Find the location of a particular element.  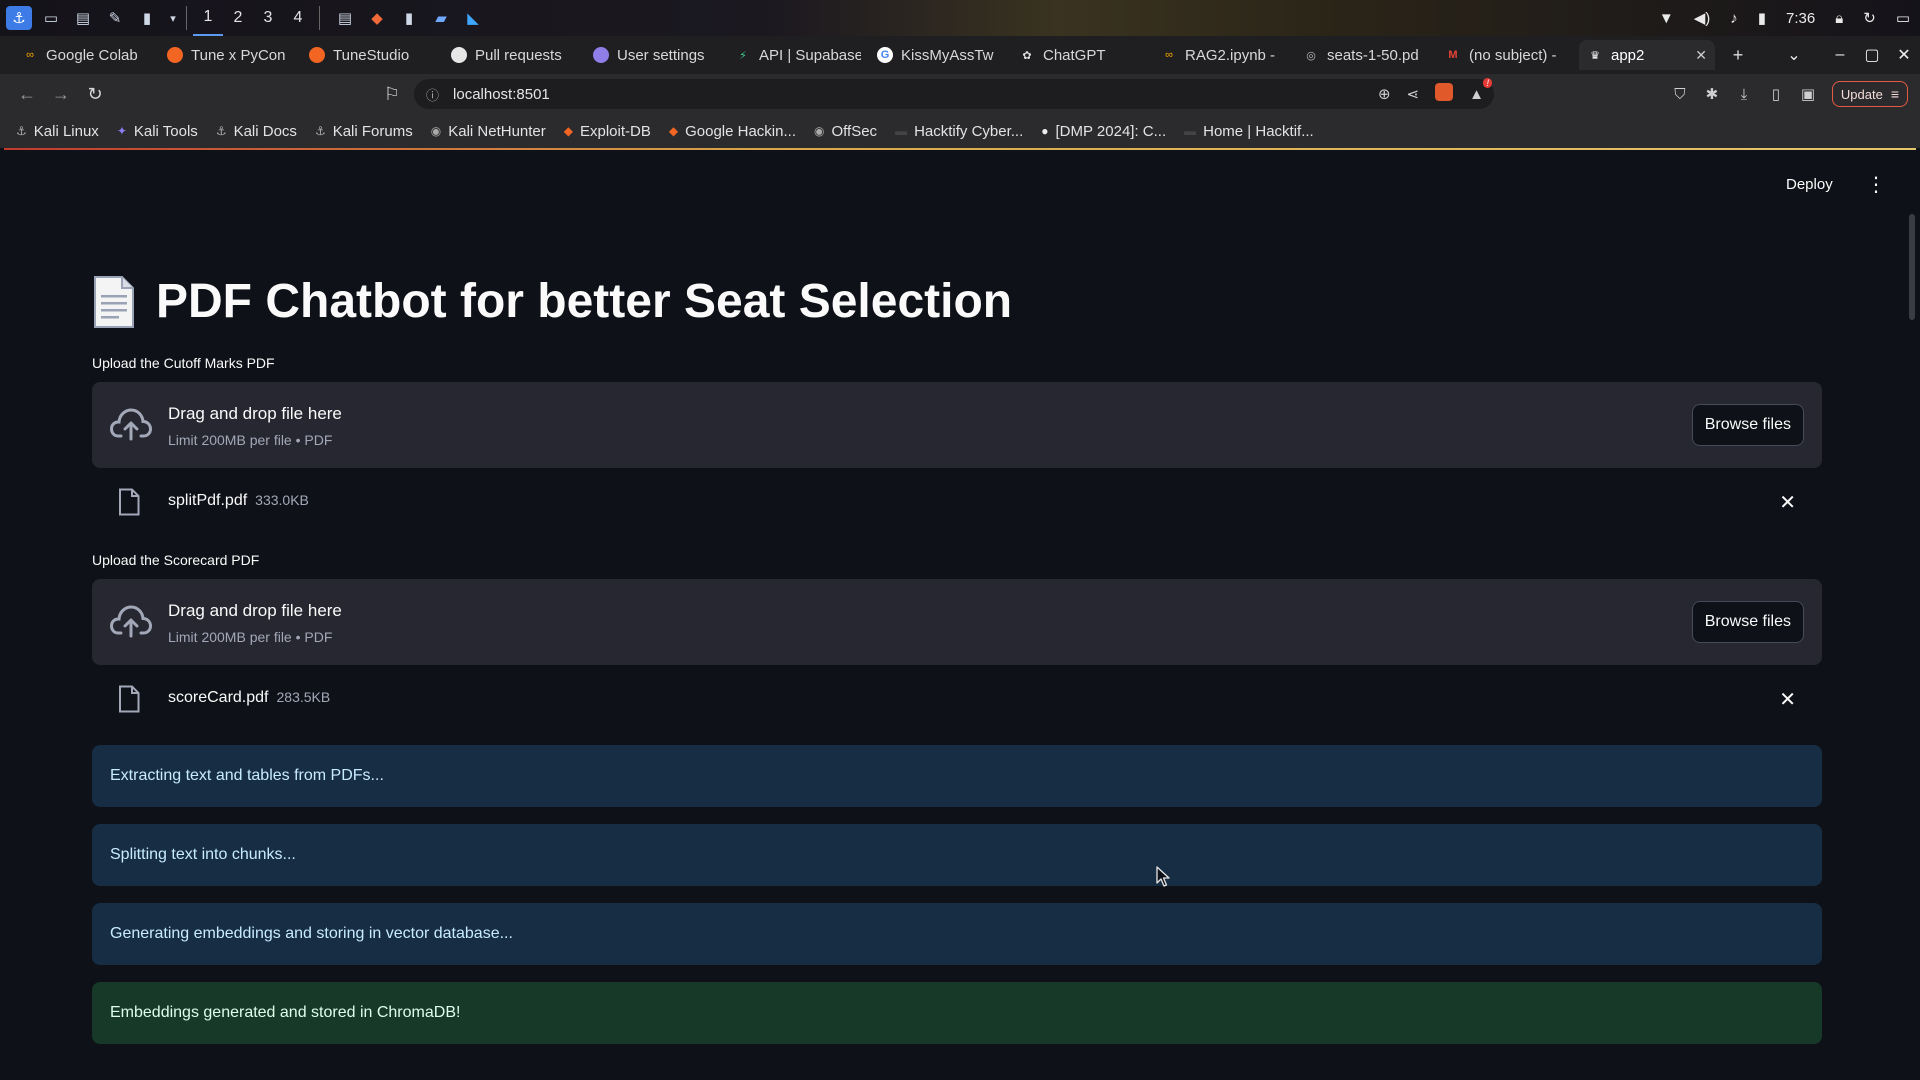

tab-user-settings: User settings is located at coordinates (656, 55).